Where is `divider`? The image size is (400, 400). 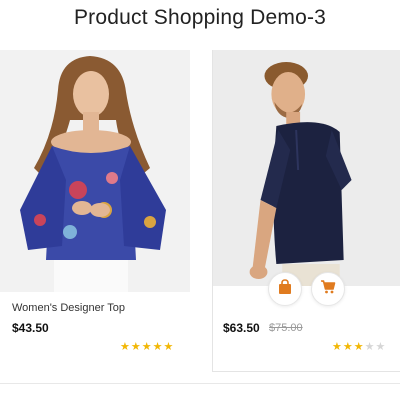
divider is located at coordinates (200, 383).